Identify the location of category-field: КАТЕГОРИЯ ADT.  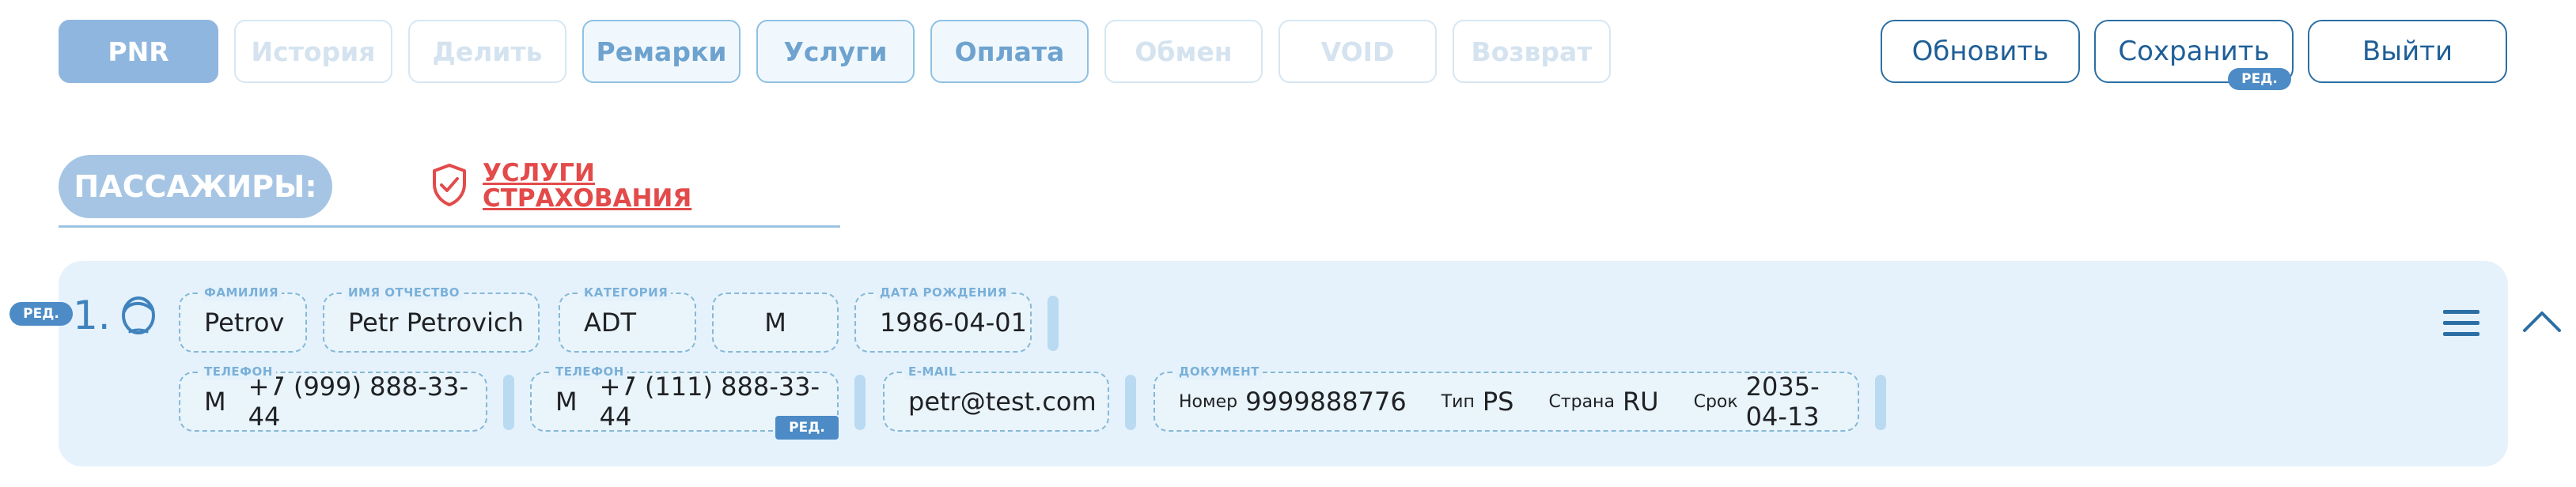
(627, 319).